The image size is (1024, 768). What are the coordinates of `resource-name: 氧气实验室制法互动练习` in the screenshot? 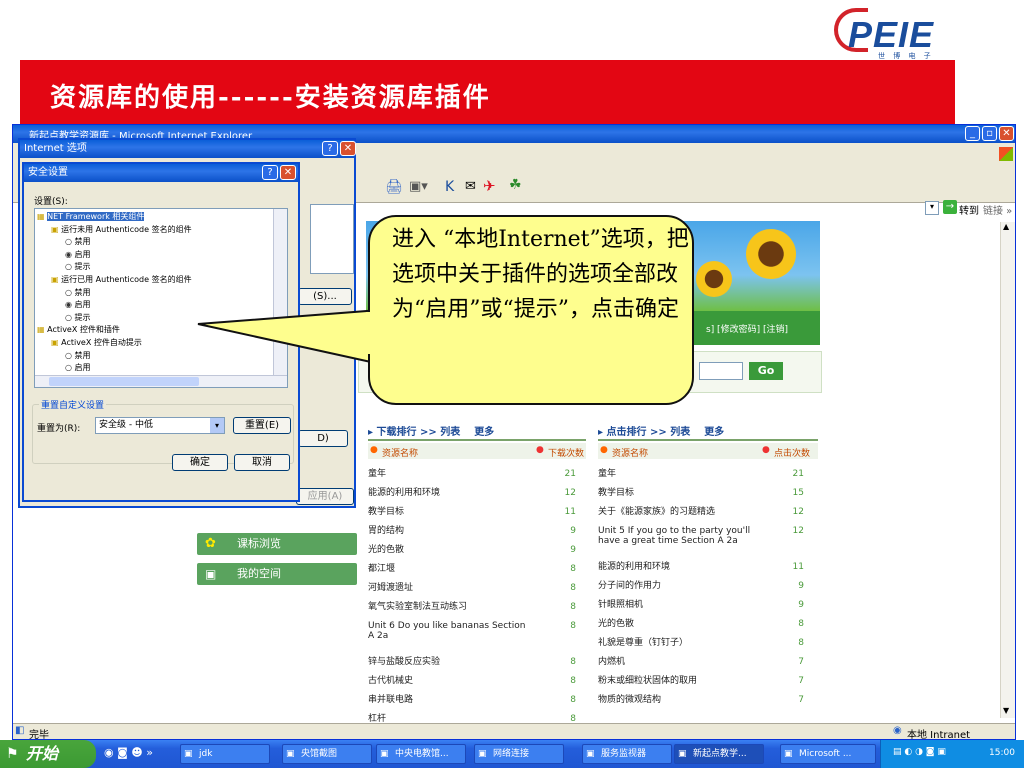 It's located at (448, 607).